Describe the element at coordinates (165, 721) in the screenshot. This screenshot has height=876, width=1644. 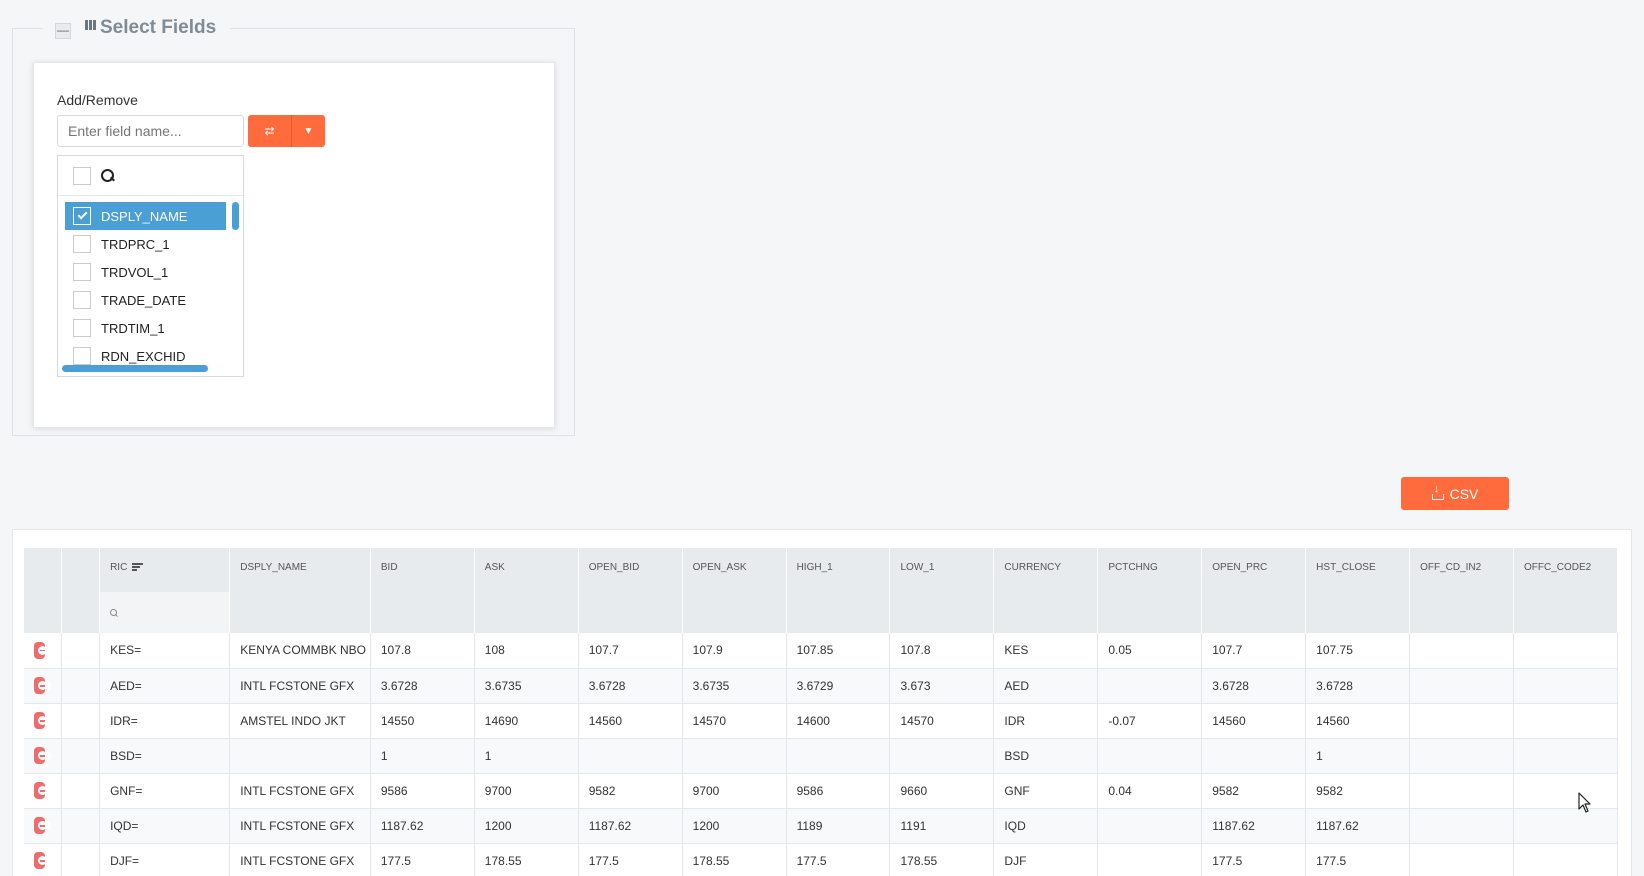
I see `table-cell: IDR=` at that location.